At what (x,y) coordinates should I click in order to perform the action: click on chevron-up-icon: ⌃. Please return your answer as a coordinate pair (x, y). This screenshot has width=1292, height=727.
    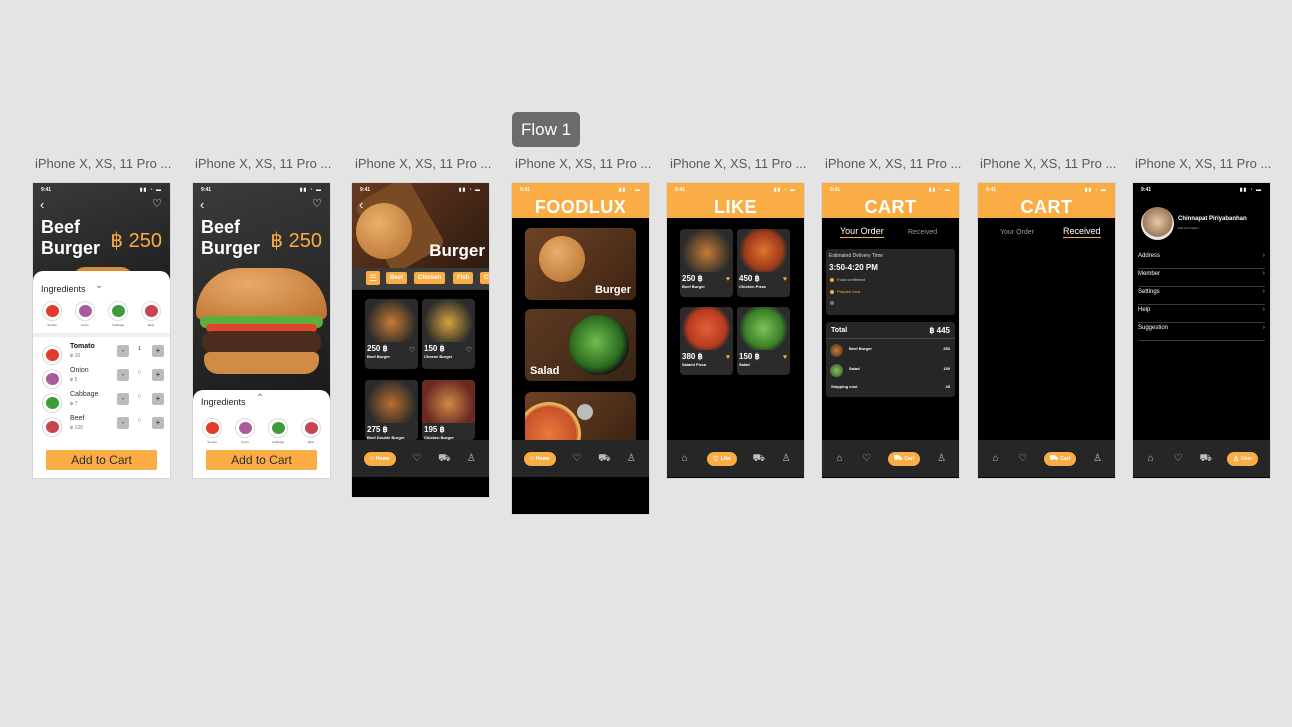
    Looking at the image, I should click on (260, 398).